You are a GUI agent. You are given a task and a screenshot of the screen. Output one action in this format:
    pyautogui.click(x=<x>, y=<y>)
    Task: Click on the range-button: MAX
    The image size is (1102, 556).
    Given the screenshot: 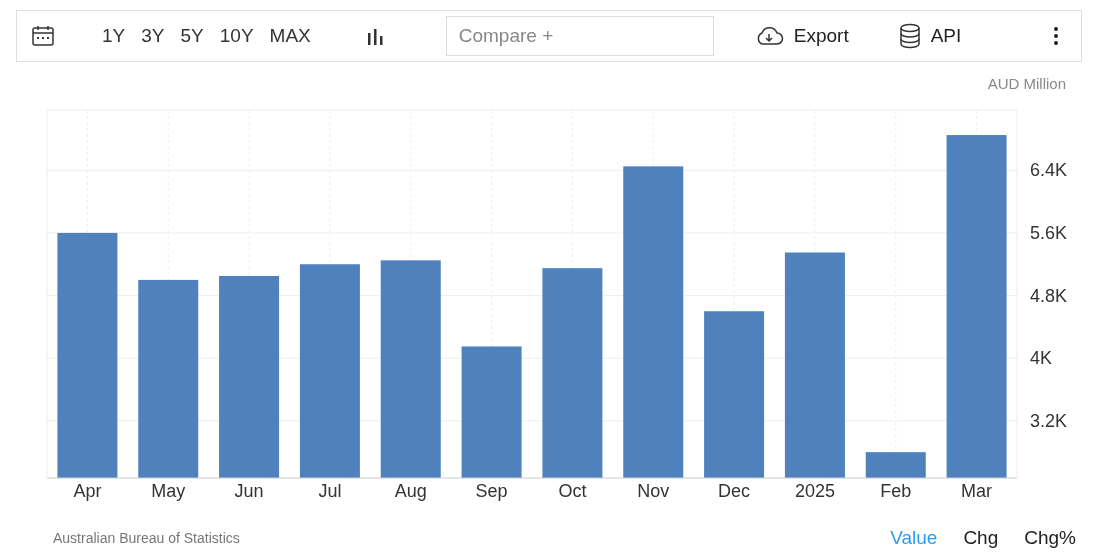 What is the action you would take?
    pyautogui.click(x=290, y=36)
    